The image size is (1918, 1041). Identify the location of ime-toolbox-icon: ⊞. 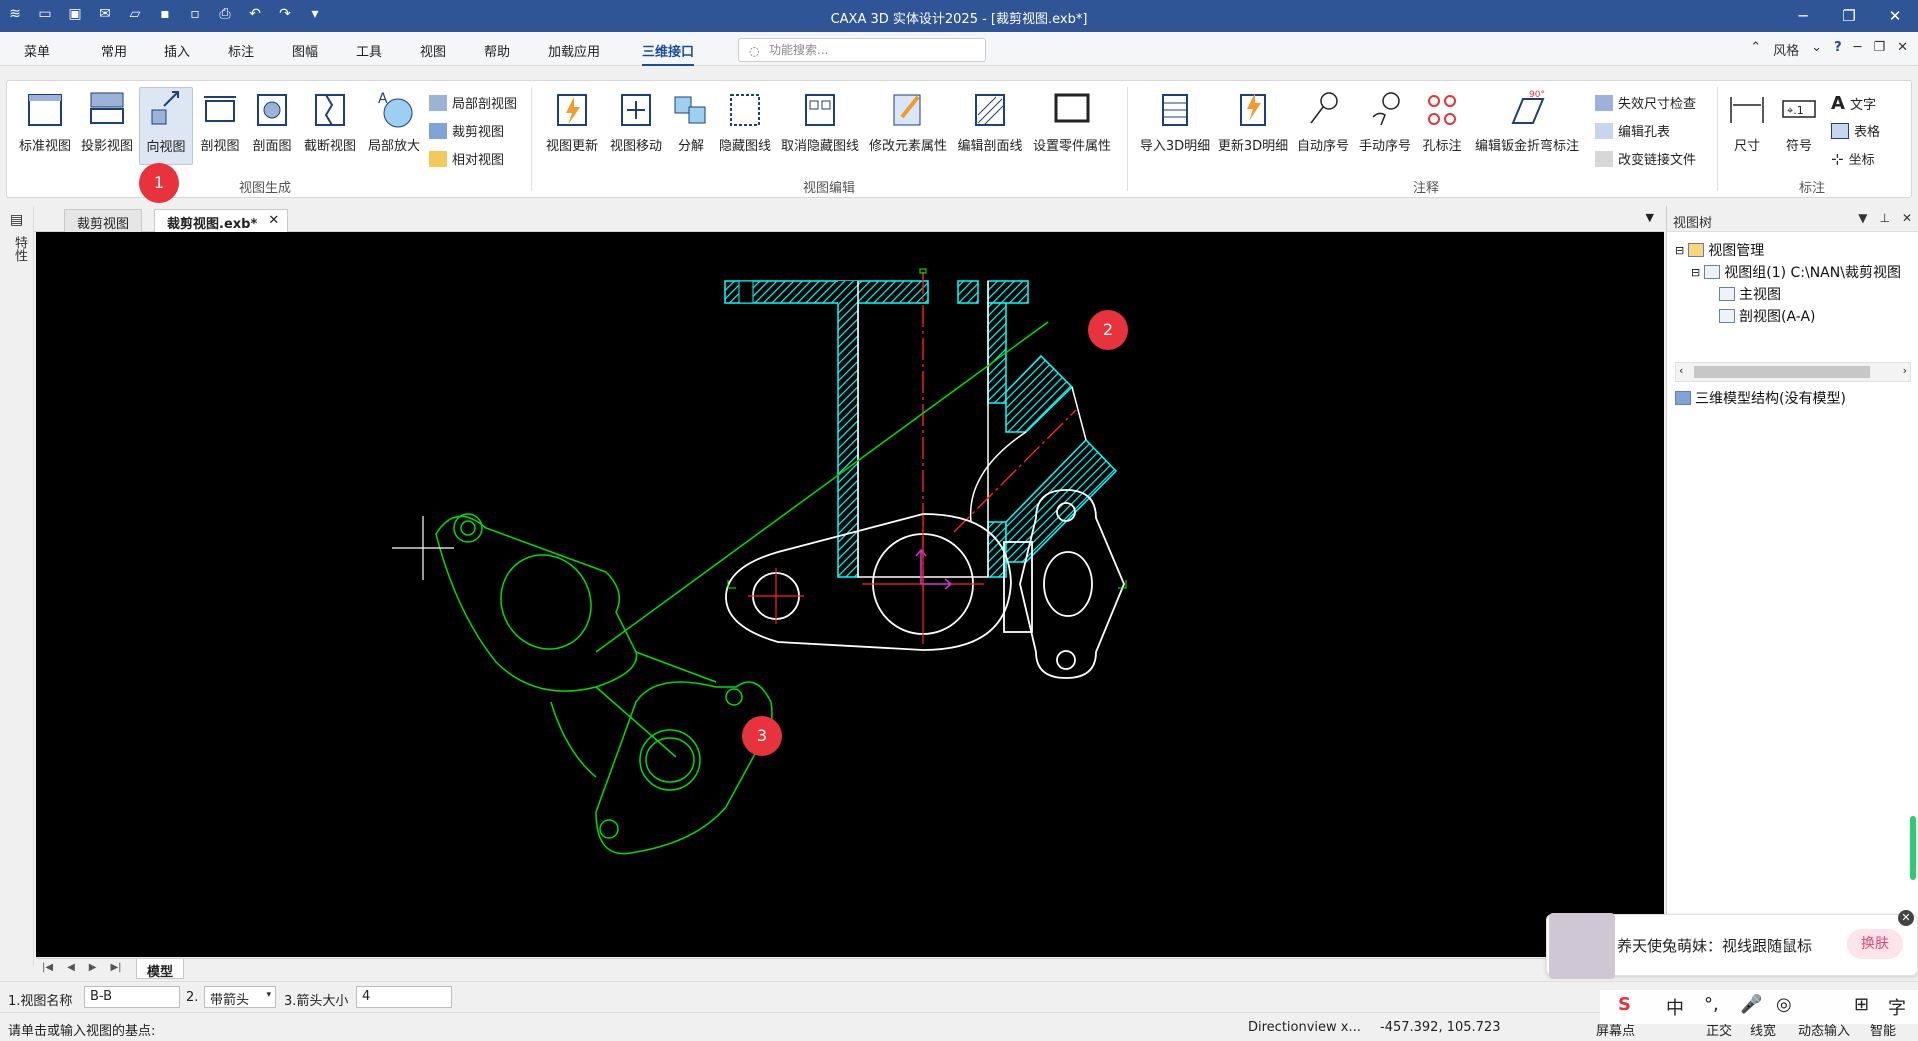
(1861, 1004).